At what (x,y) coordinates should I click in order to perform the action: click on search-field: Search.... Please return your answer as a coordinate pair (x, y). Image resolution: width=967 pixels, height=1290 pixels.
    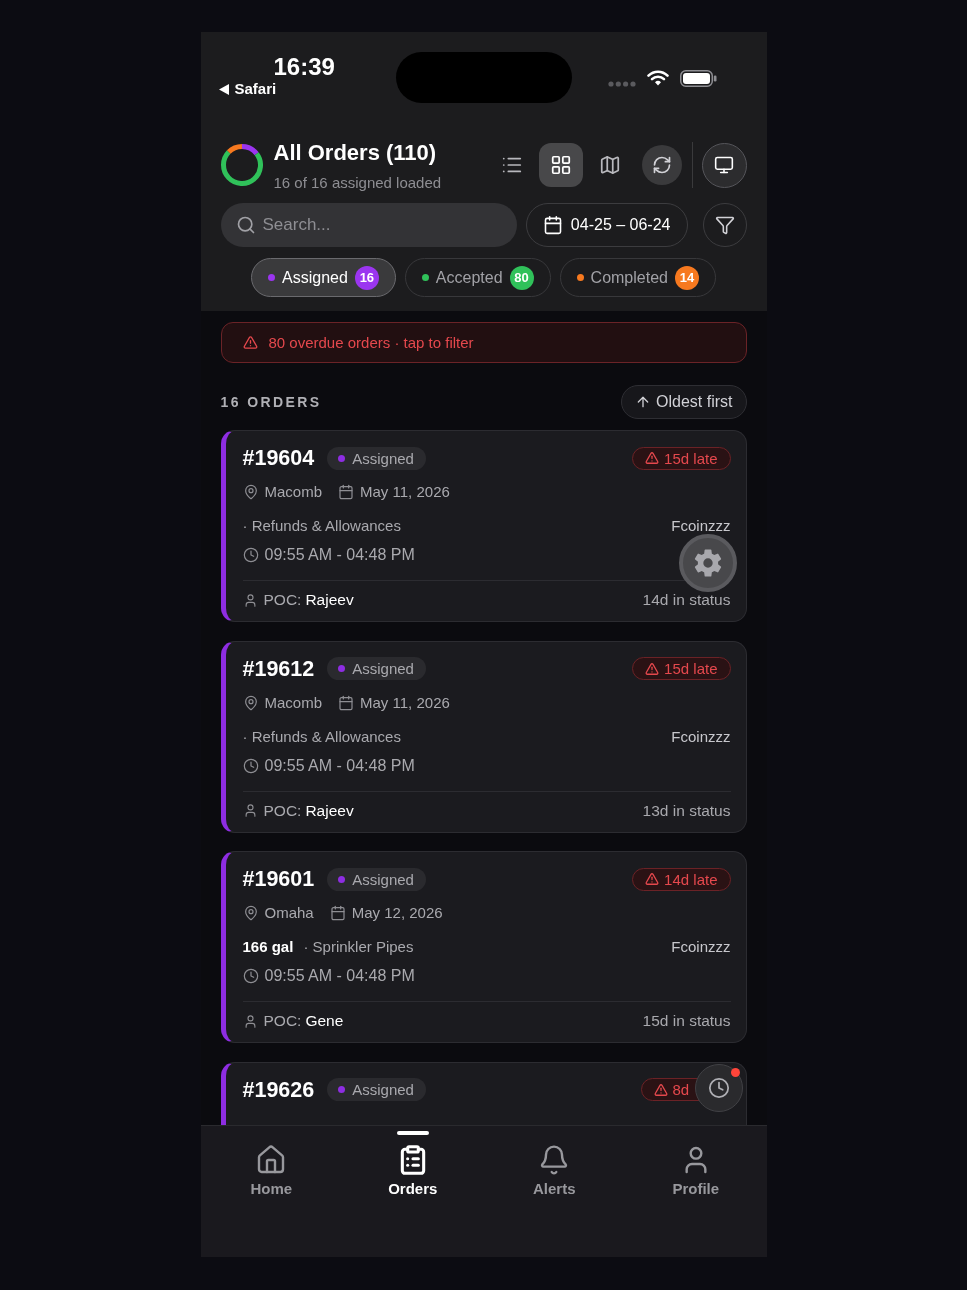
    Looking at the image, I should click on (368, 225).